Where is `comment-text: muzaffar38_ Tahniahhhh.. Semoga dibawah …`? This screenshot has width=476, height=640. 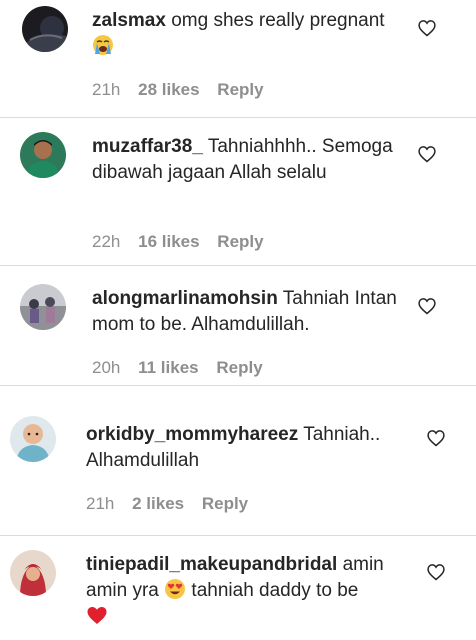
comment-text: muzaffar38_ Tahniahhhh.. Semoga dibawah … is located at coordinates (252, 160).